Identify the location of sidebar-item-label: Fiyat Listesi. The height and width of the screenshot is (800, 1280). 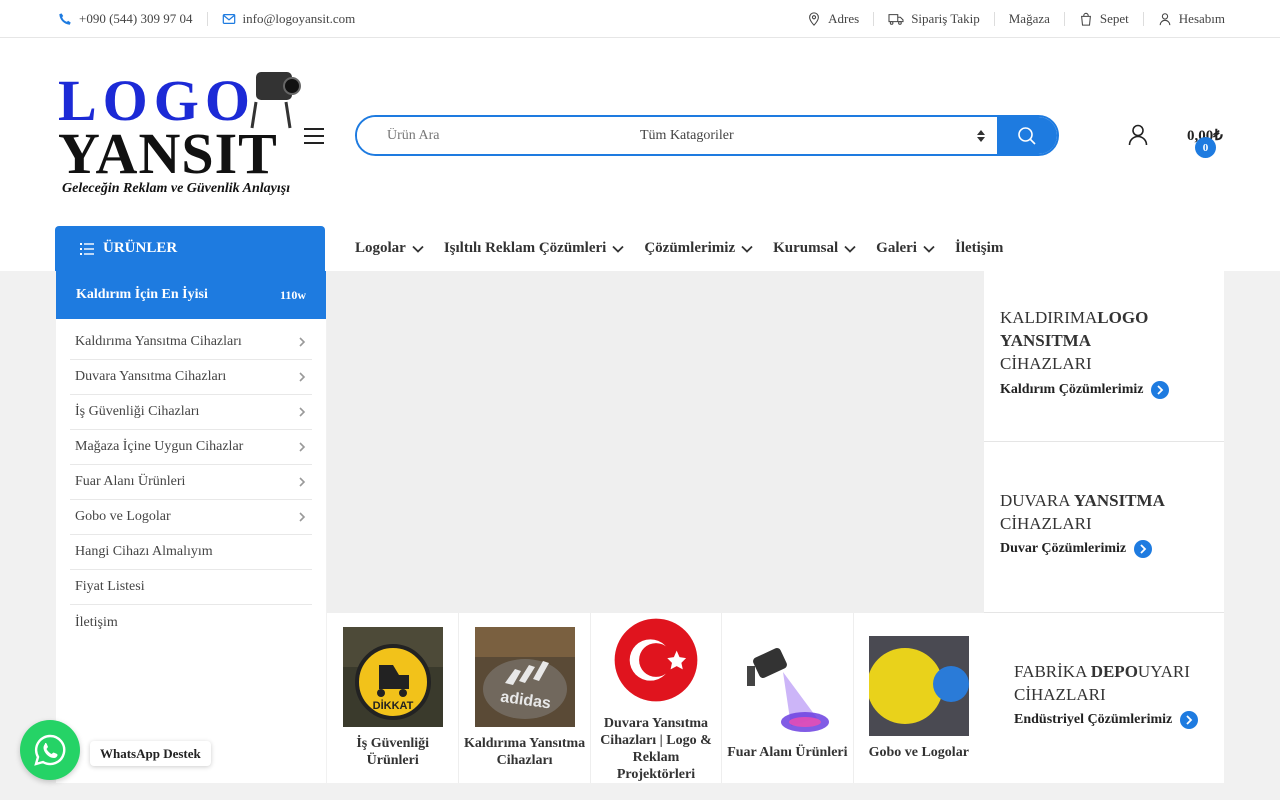
(110, 586).